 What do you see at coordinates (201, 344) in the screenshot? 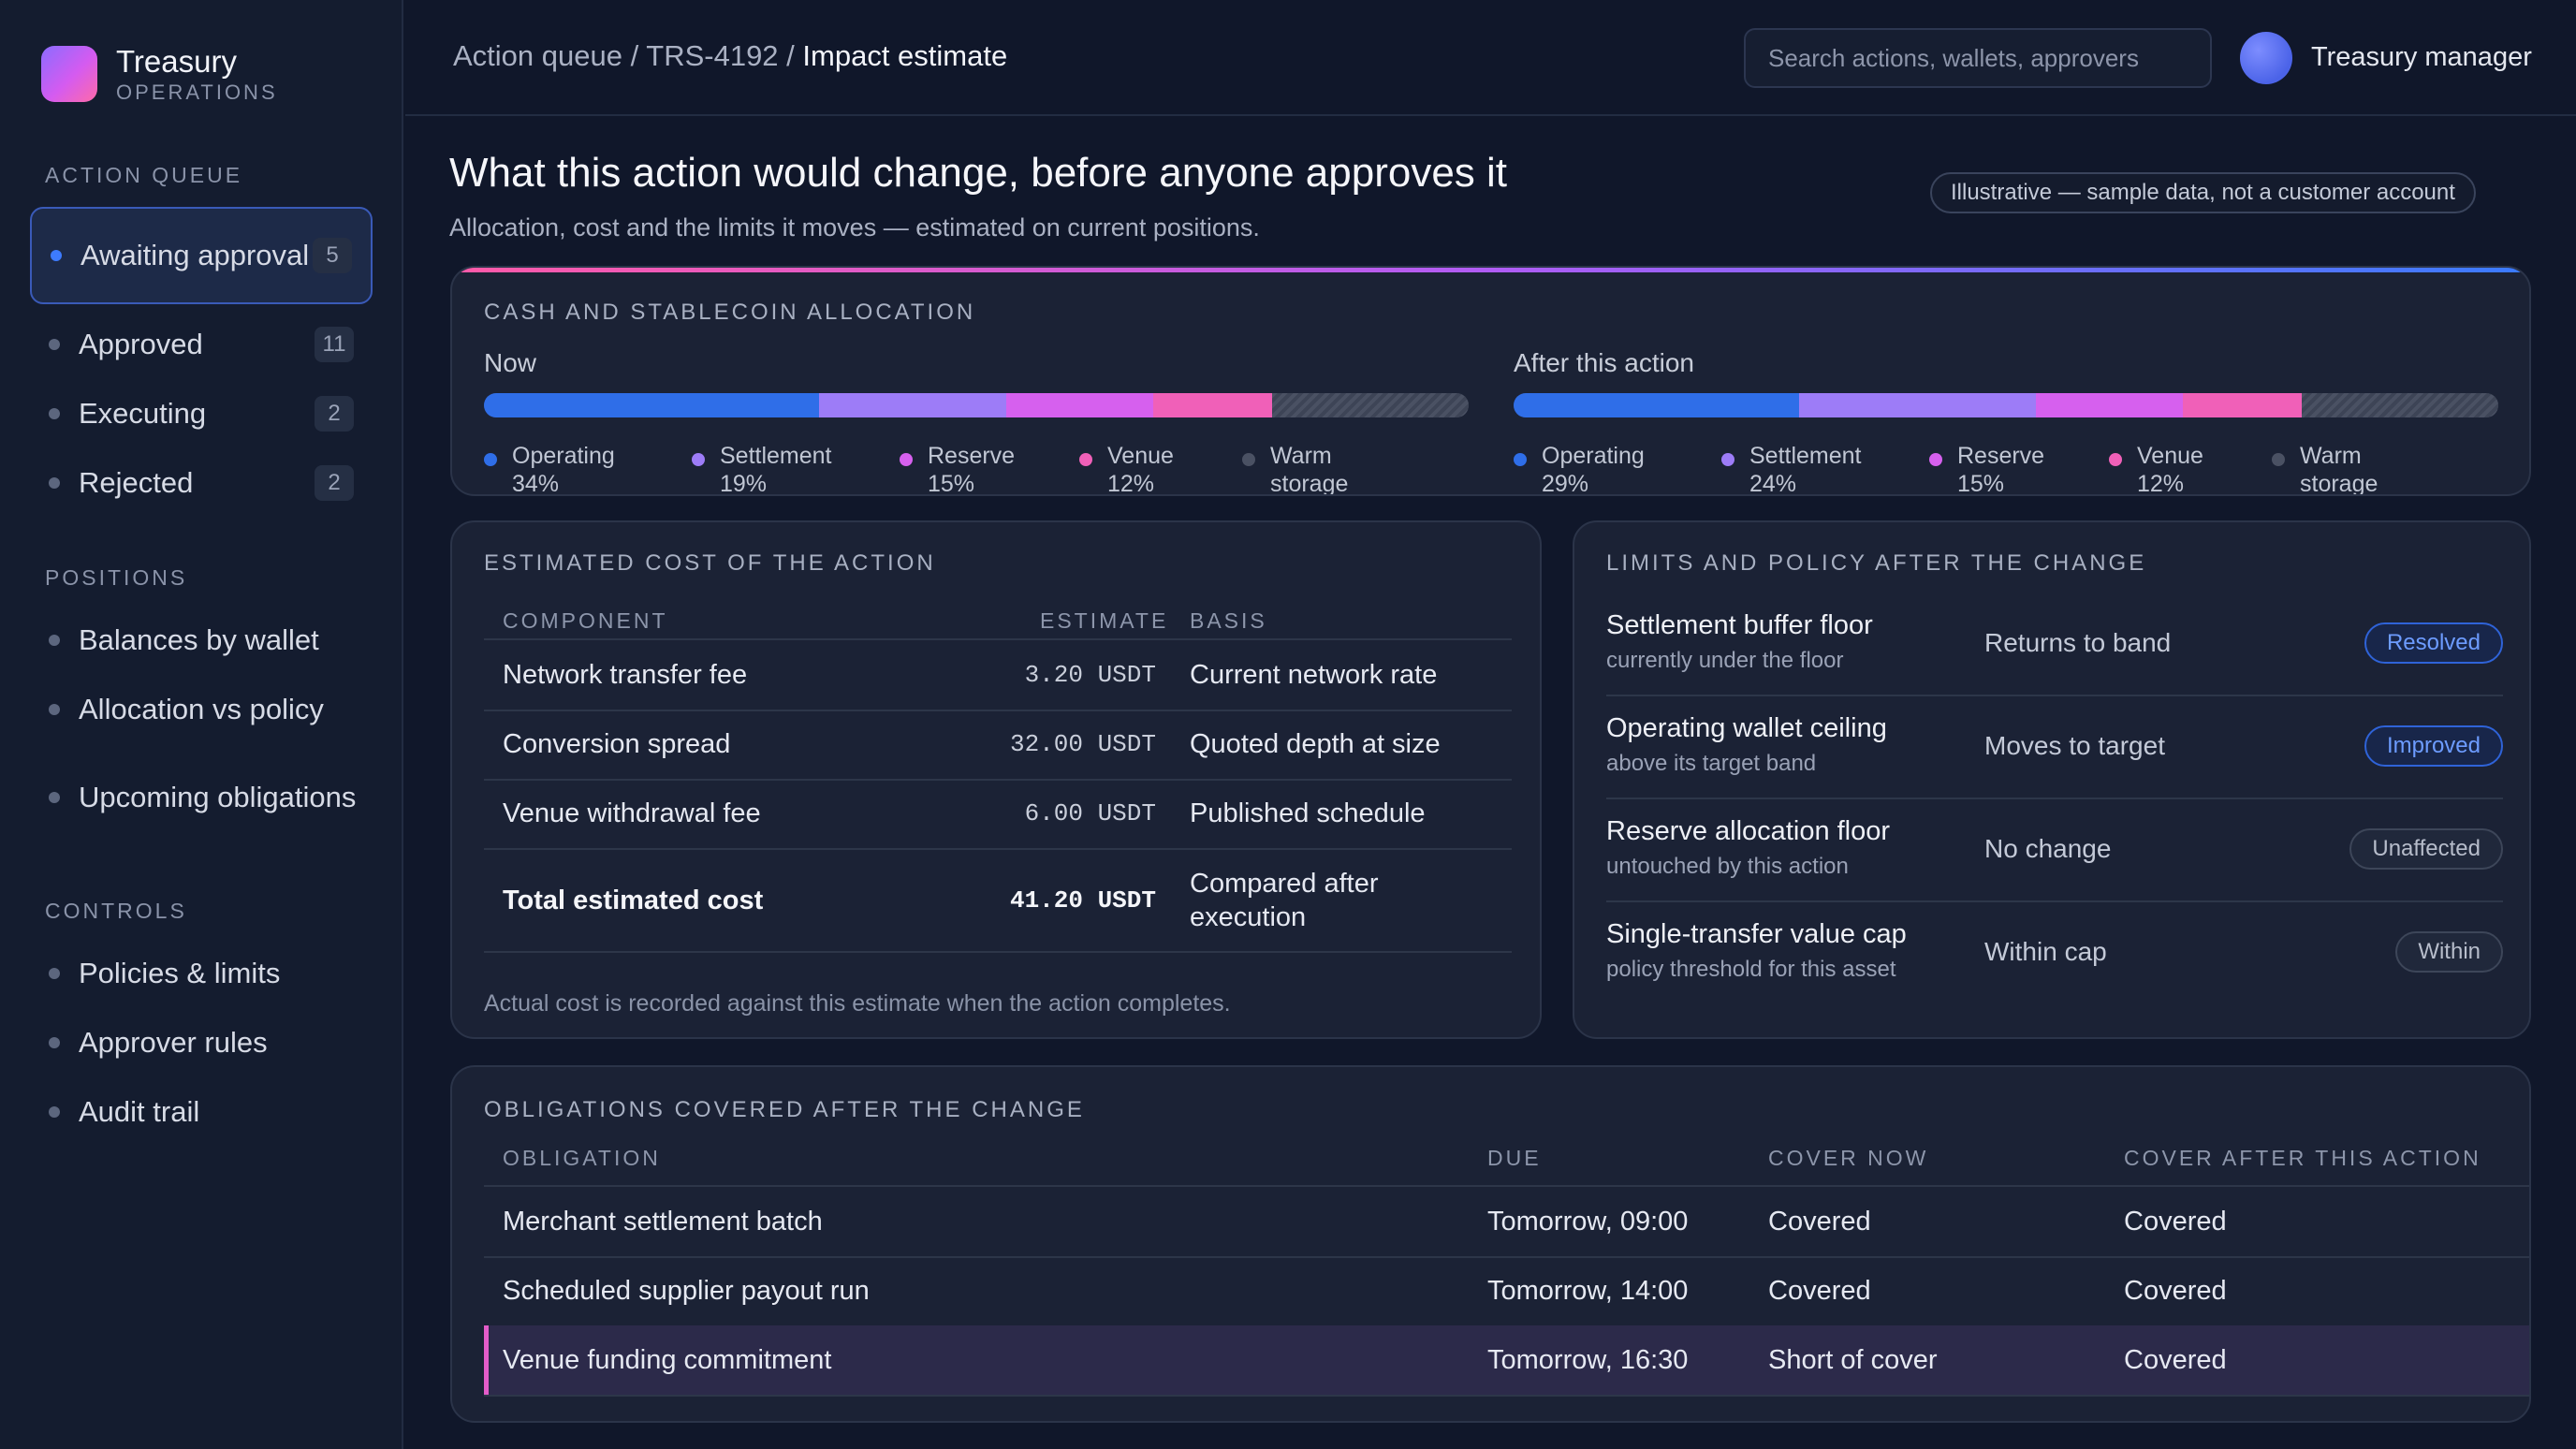
I see `sidebar-item-approved: Approved 11` at bounding box center [201, 344].